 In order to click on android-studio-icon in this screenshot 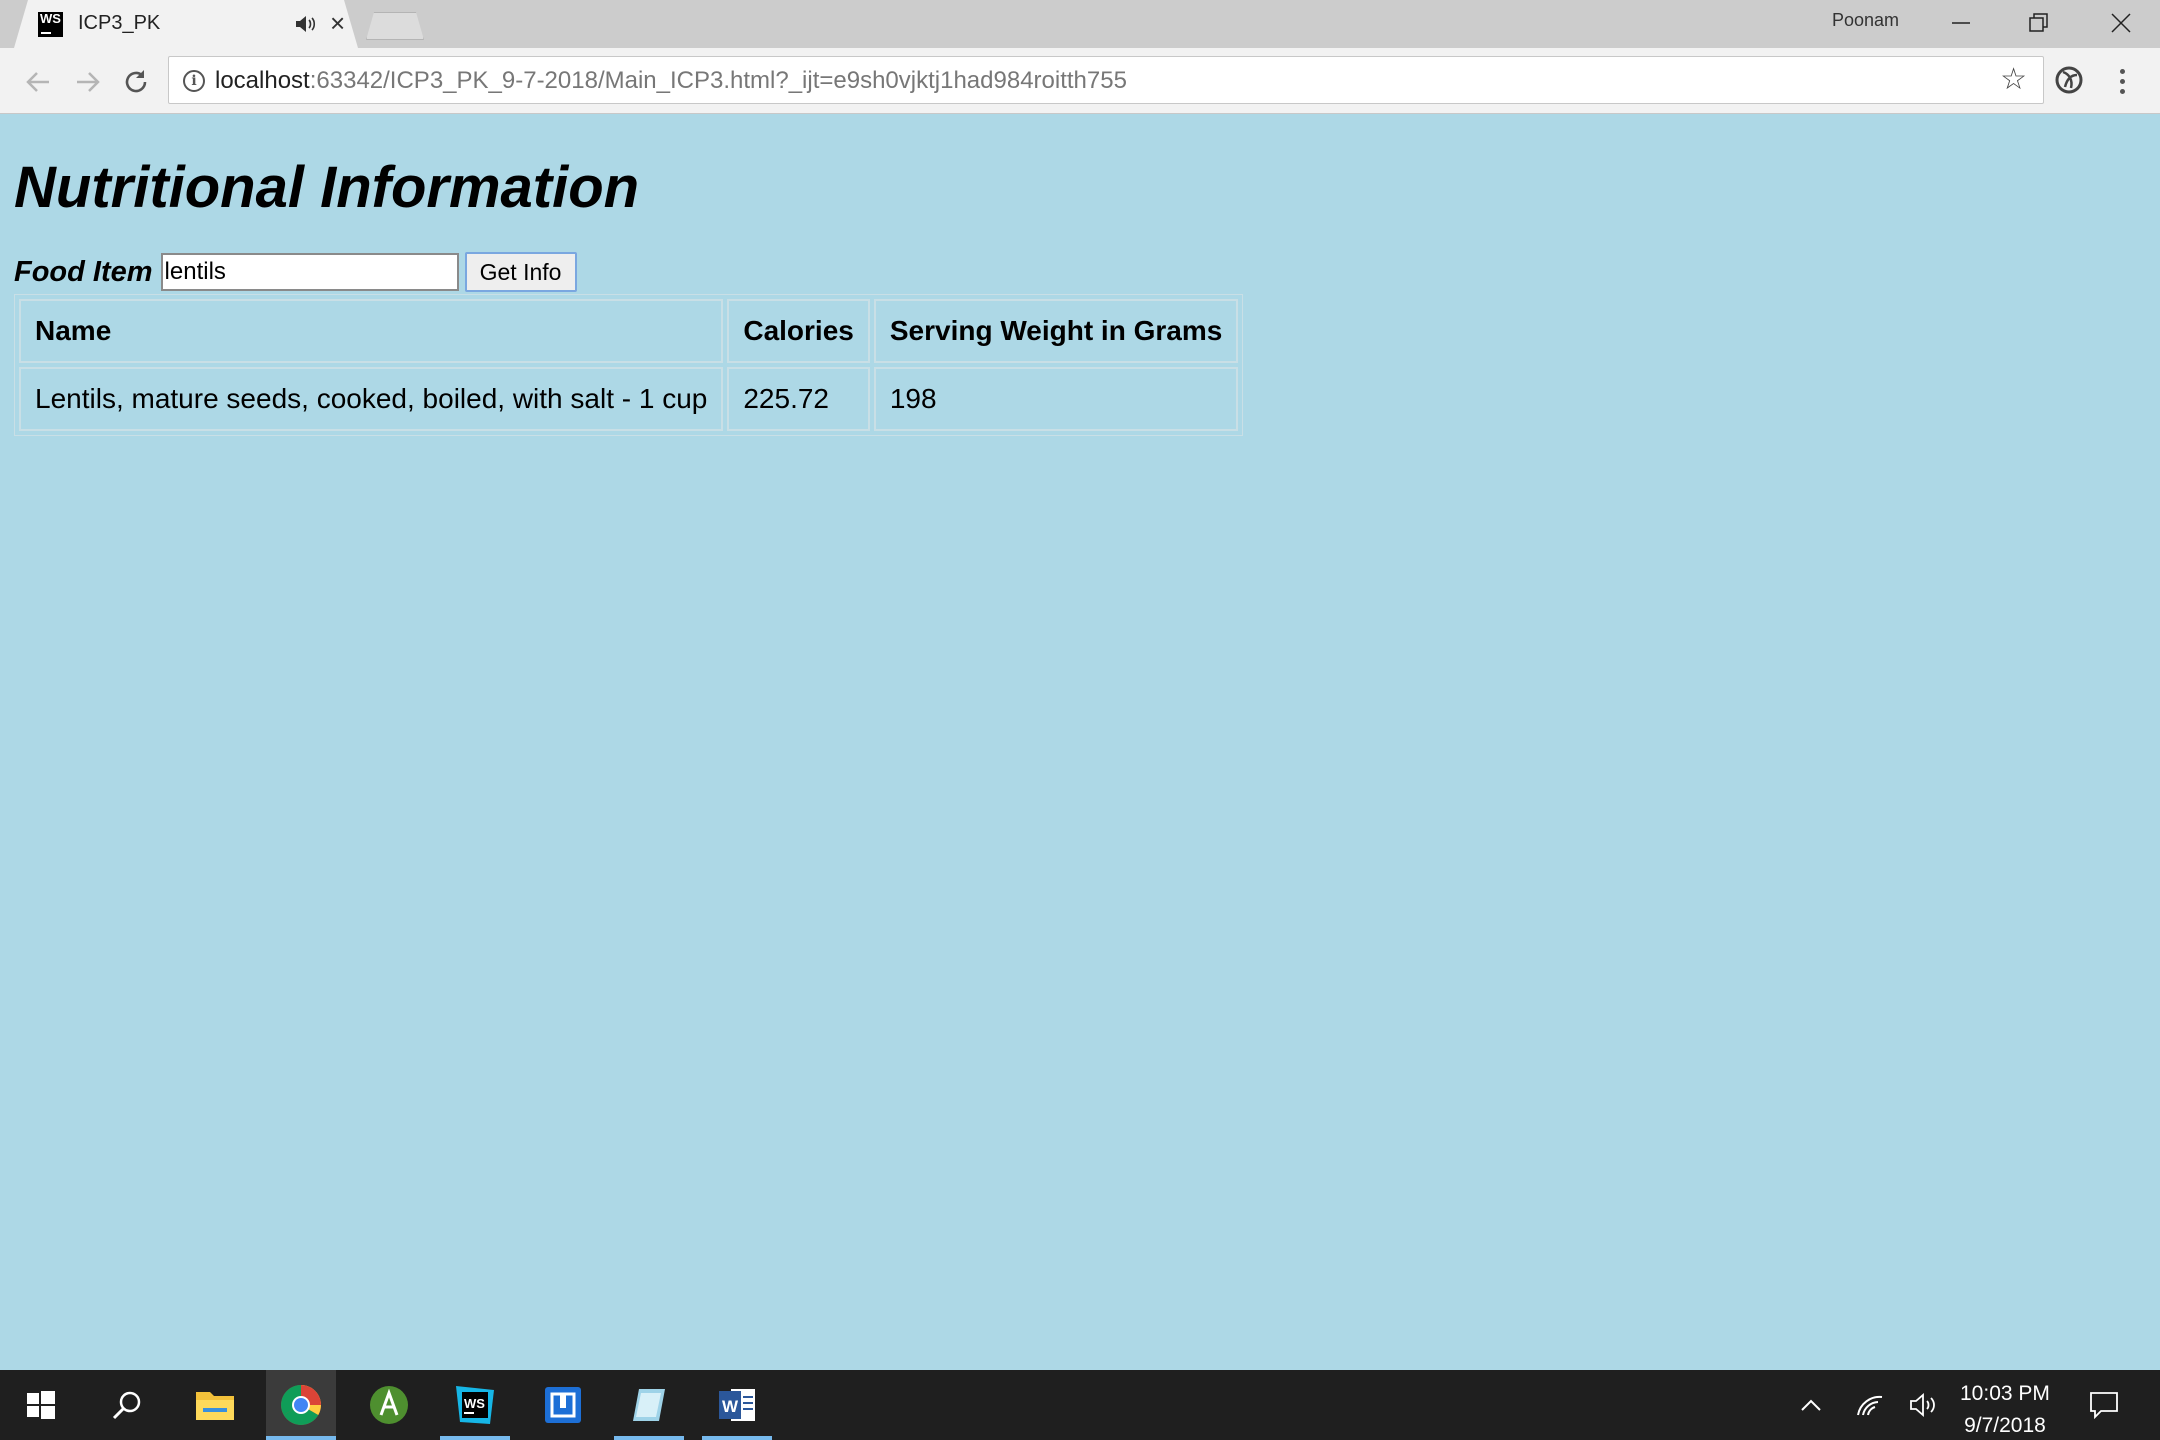, I will do `click(389, 1405)`.